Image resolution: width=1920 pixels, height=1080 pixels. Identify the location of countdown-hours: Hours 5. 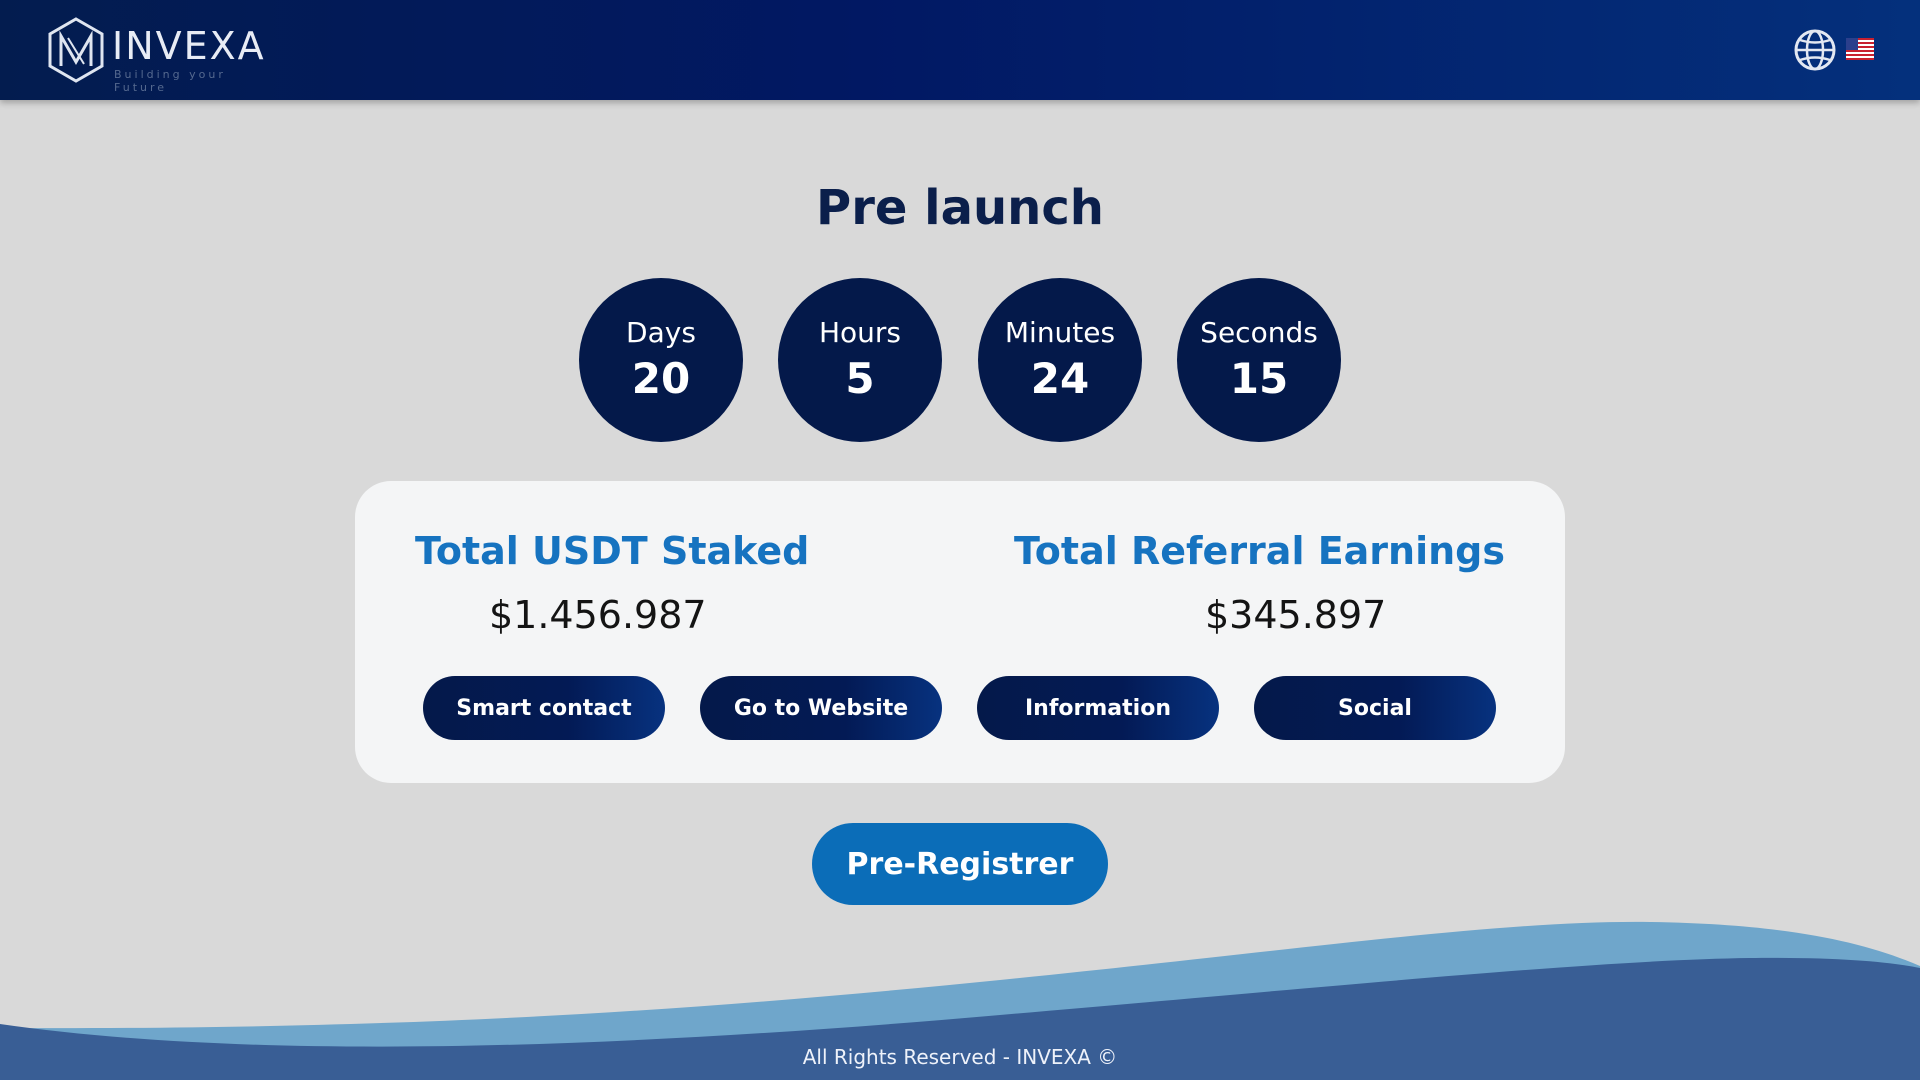
(860, 360).